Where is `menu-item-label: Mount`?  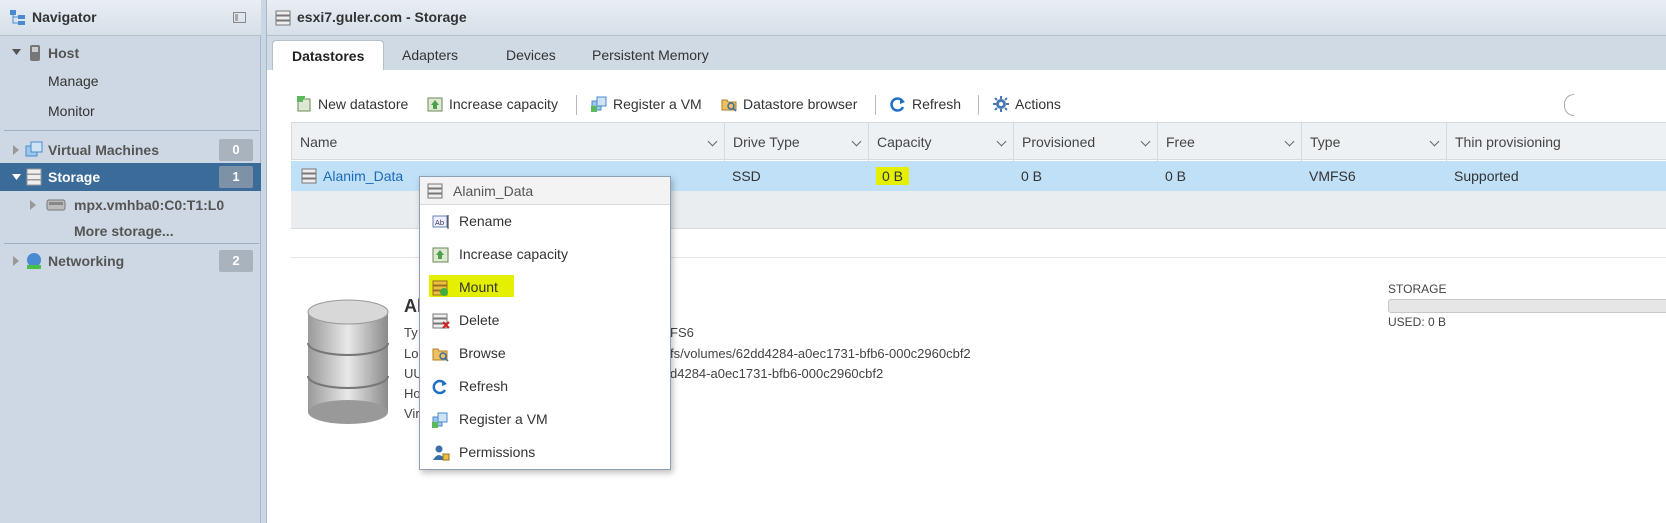
menu-item-label: Mount is located at coordinates (478, 287).